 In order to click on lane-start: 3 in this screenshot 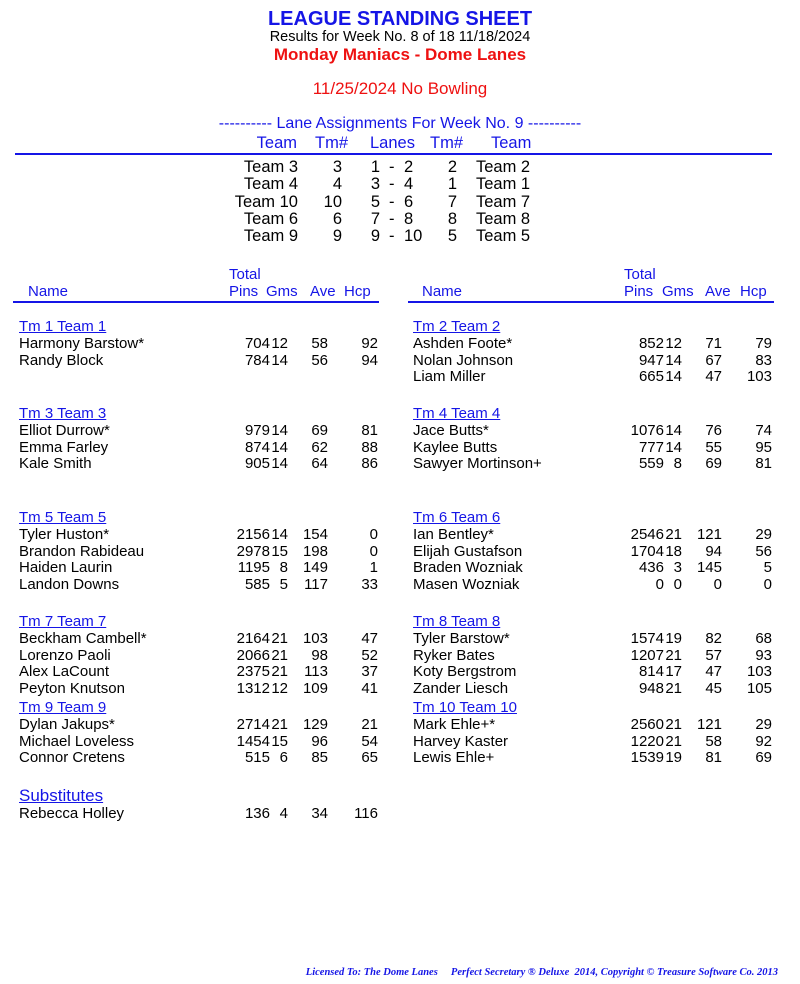, I will do `click(375, 184)`.